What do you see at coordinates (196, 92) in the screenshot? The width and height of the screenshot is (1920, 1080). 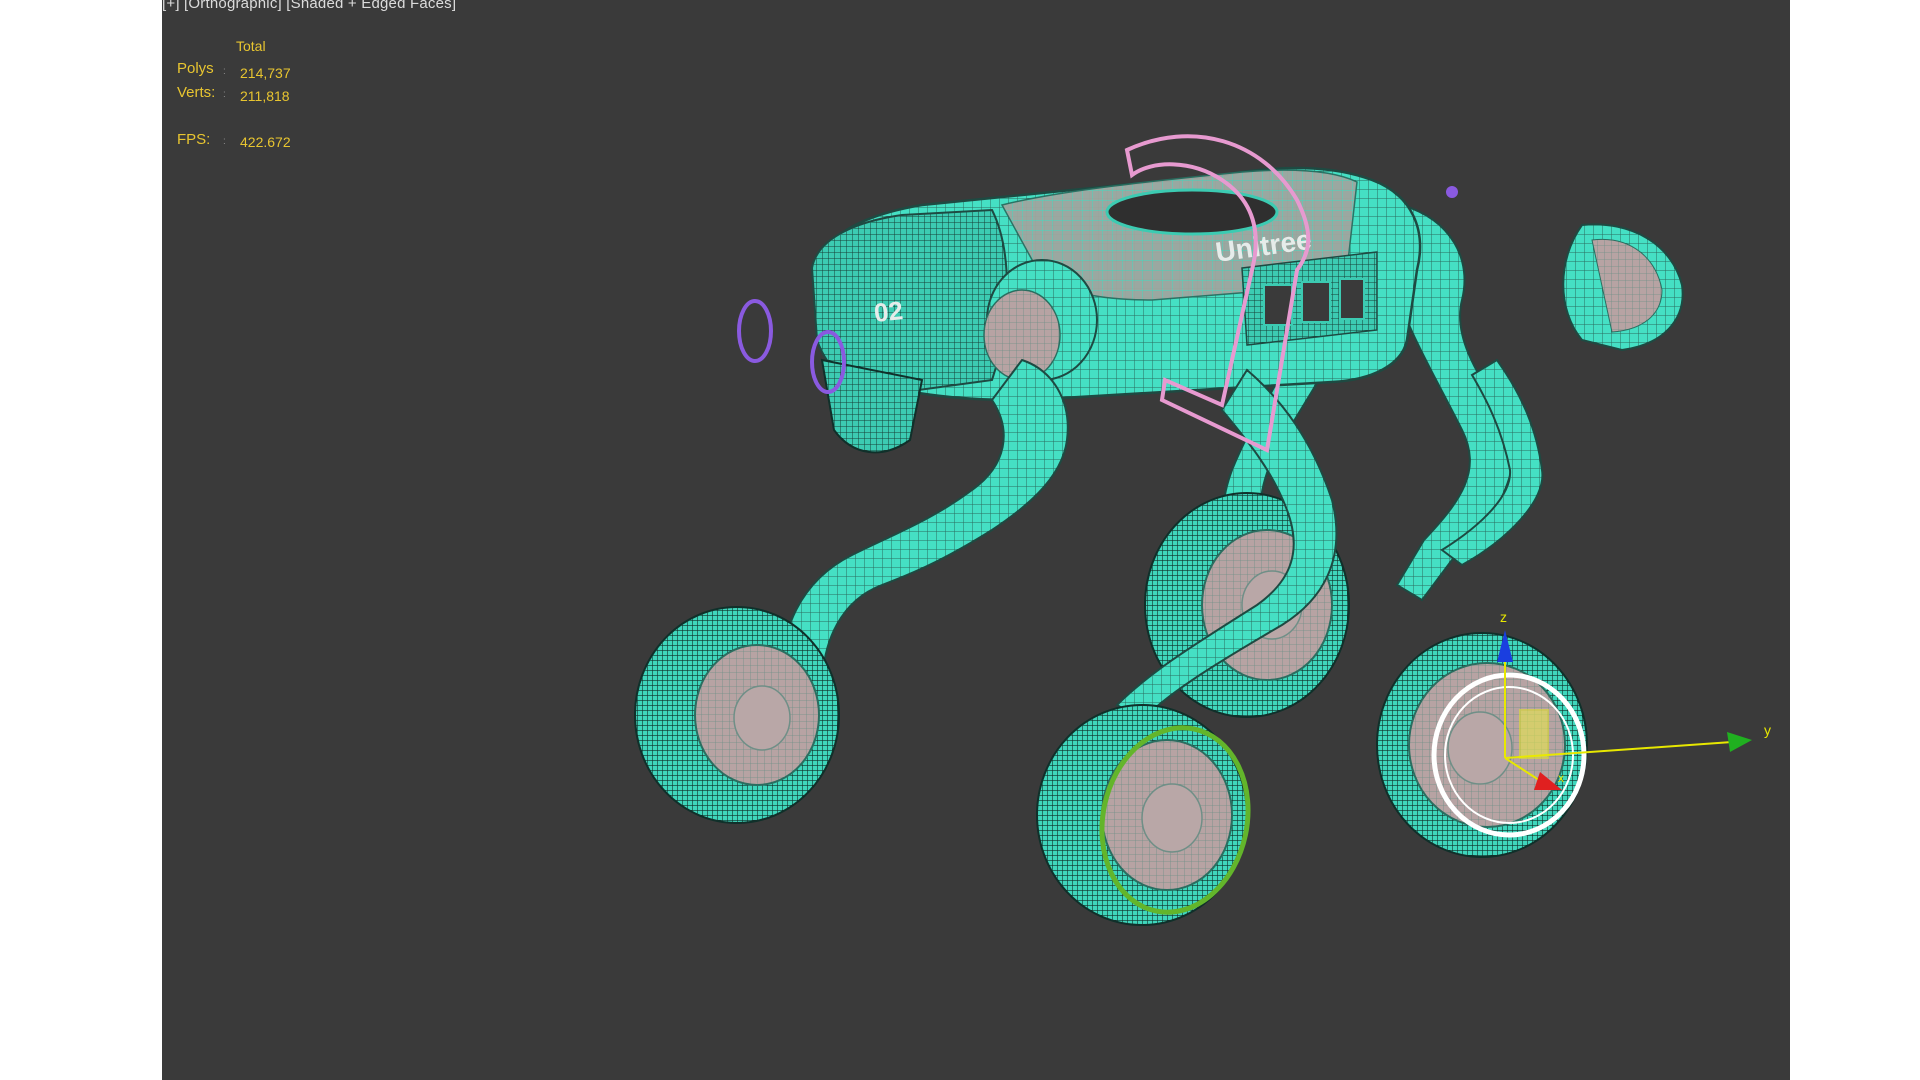 I see `verts-label: Verts:` at bounding box center [196, 92].